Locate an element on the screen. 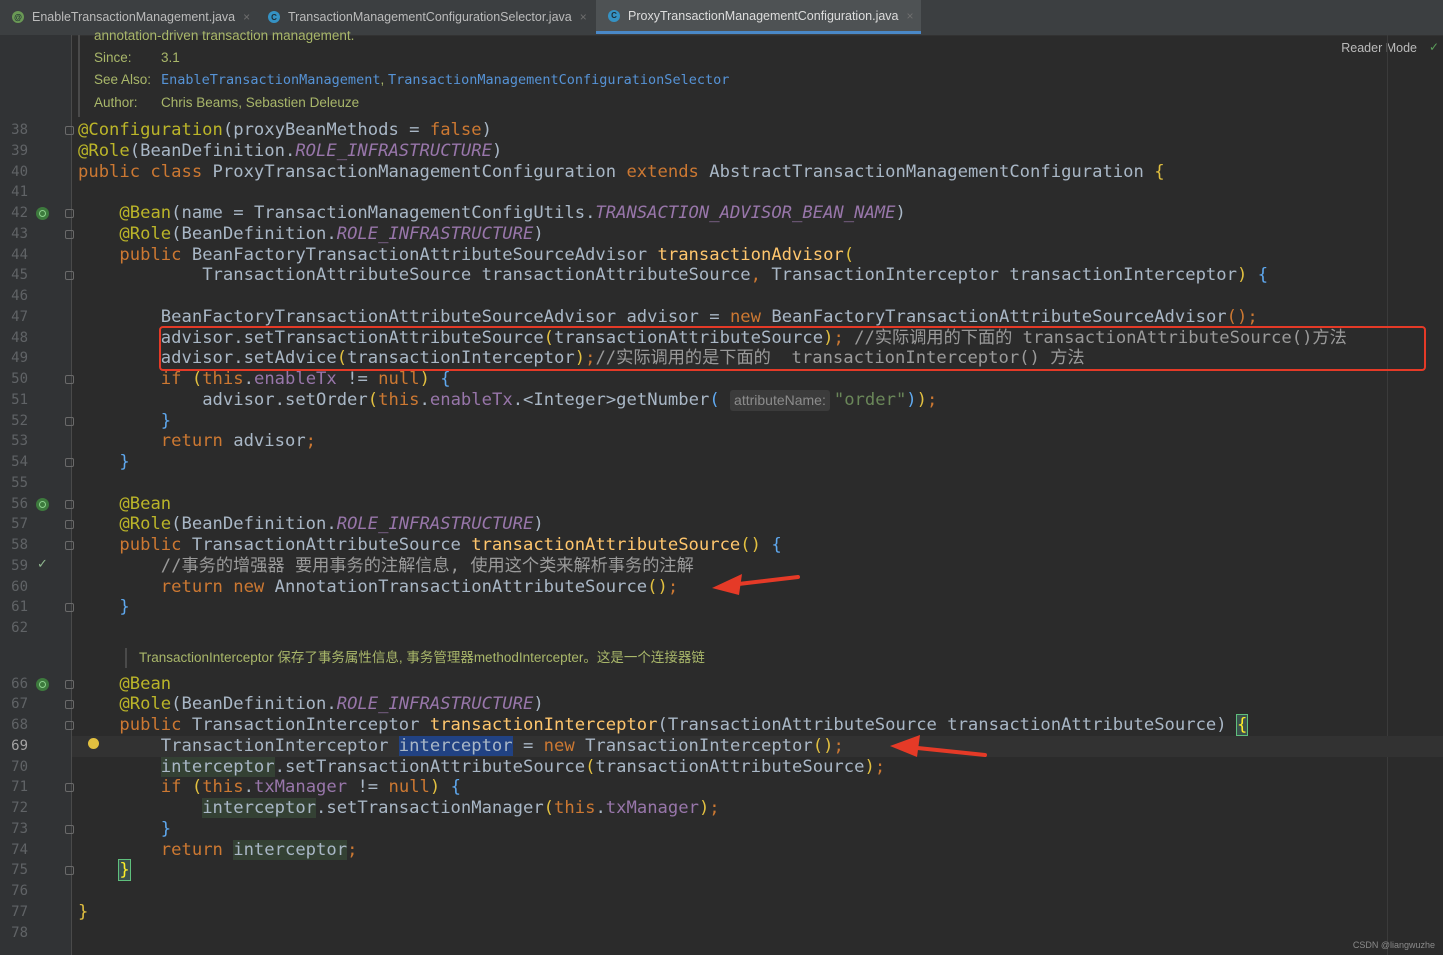 The width and height of the screenshot is (1443, 955). annotation-arrows is located at coordinates (849, 665).